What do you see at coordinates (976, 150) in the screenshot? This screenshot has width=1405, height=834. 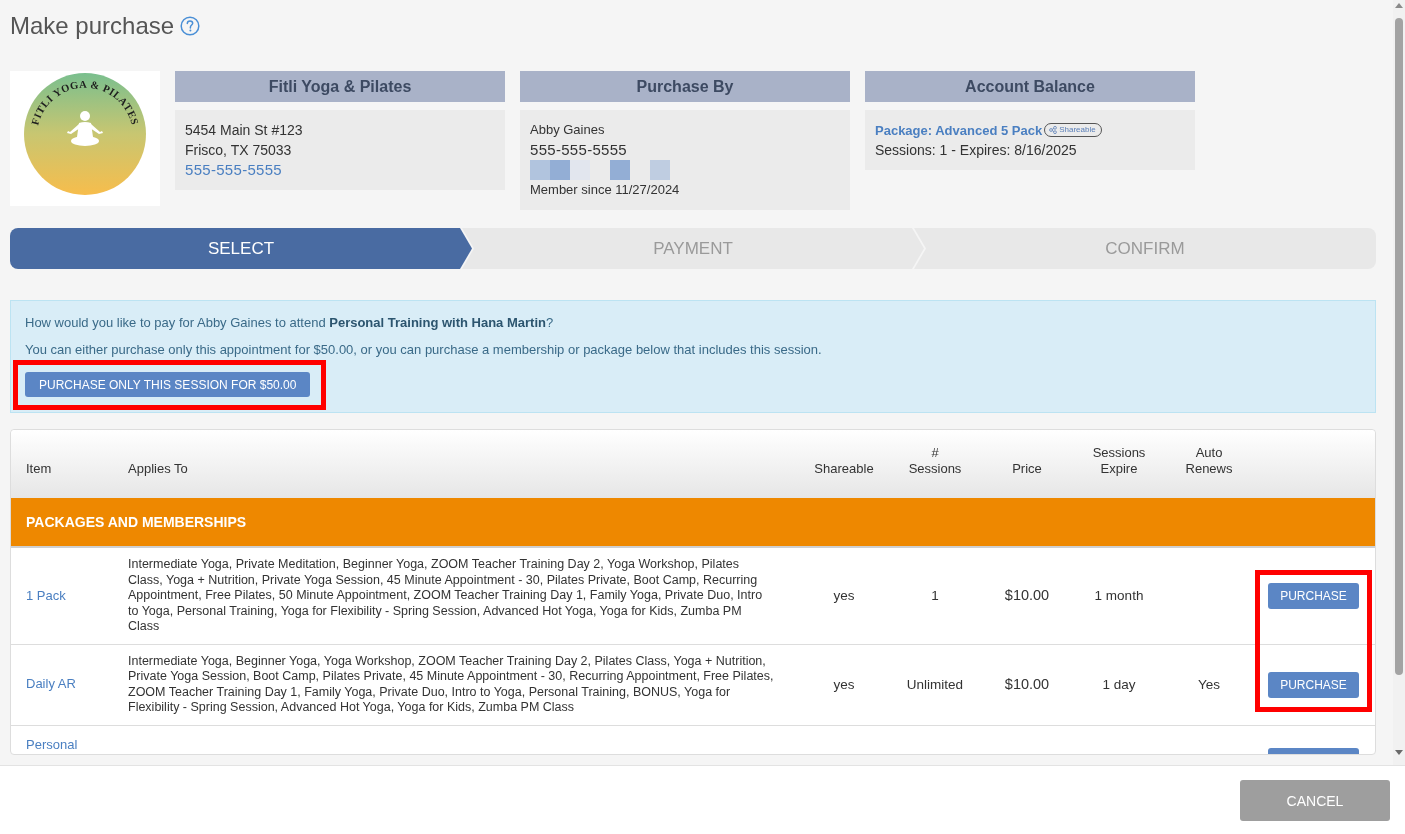 I see `info-text: Sessions: 1 - Expires: 8/16/2025` at bounding box center [976, 150].